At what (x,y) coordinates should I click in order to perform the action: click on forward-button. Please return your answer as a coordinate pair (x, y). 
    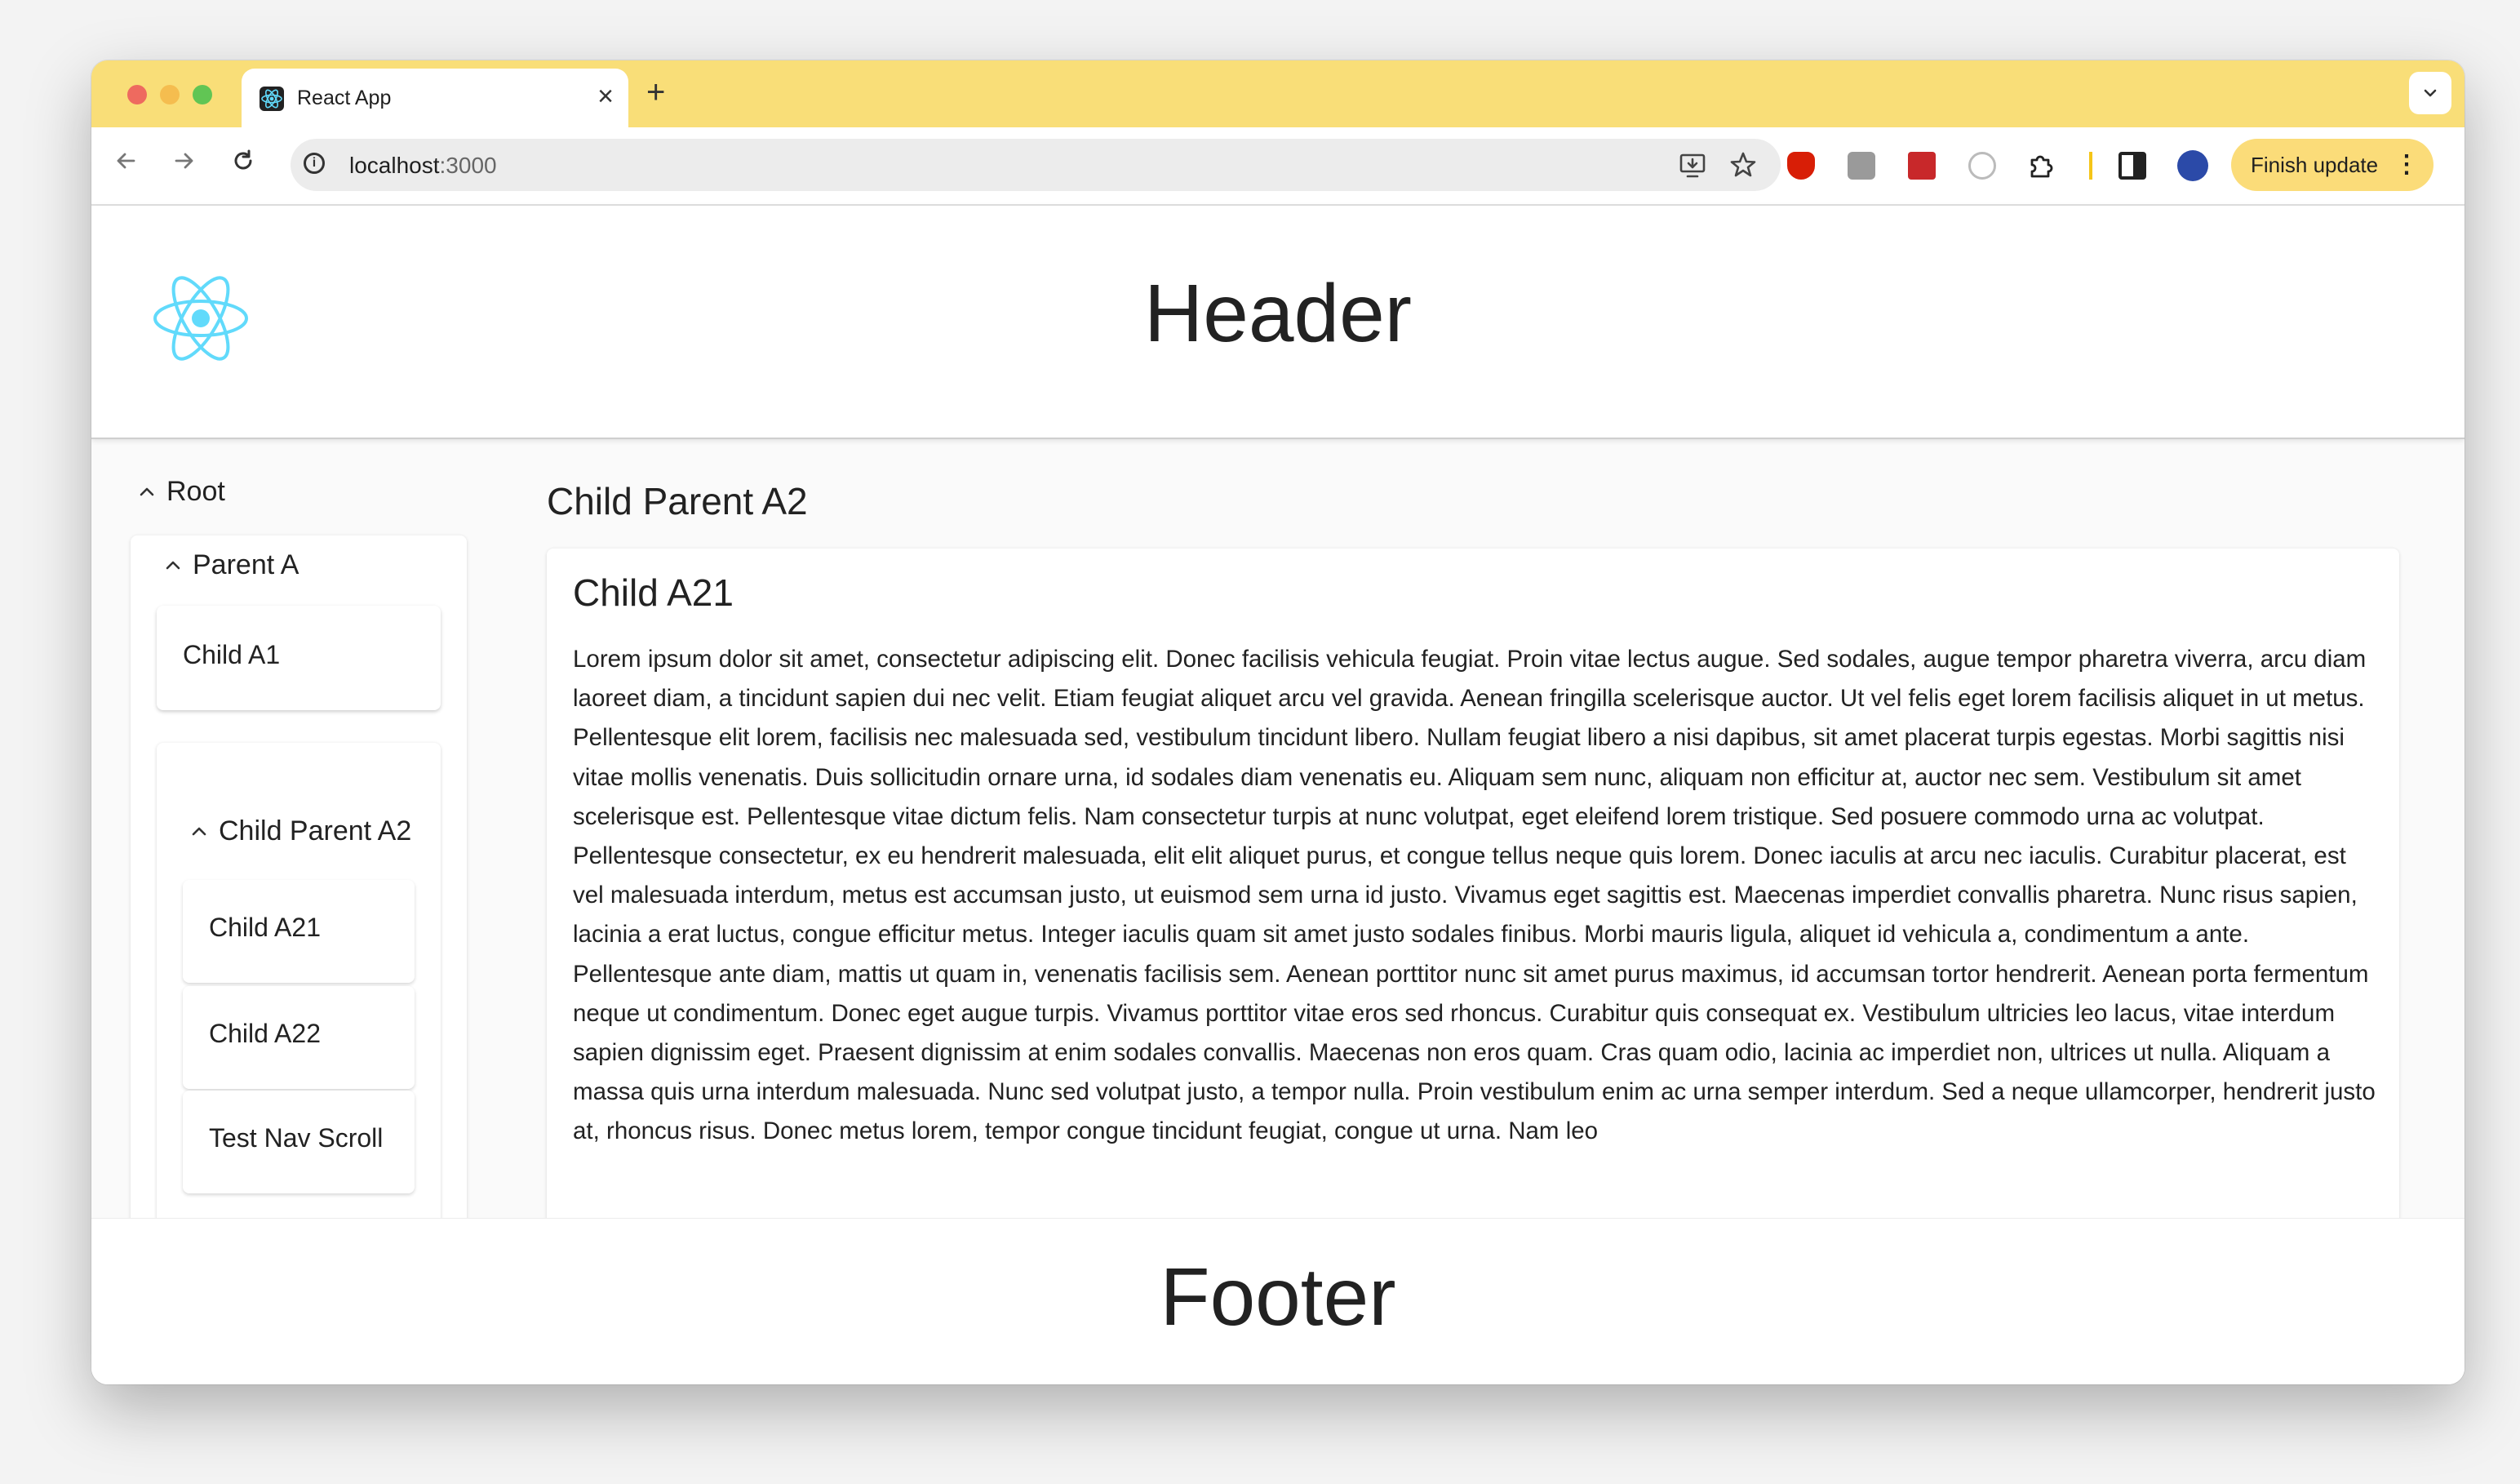
    Looking at the image, I should click on (184, 165).